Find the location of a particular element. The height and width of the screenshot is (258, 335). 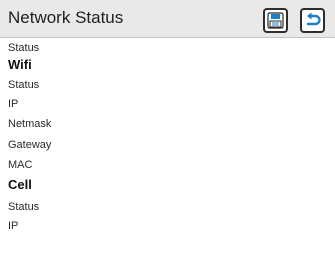

save-disk-icon is located at coordinates (275, 20).